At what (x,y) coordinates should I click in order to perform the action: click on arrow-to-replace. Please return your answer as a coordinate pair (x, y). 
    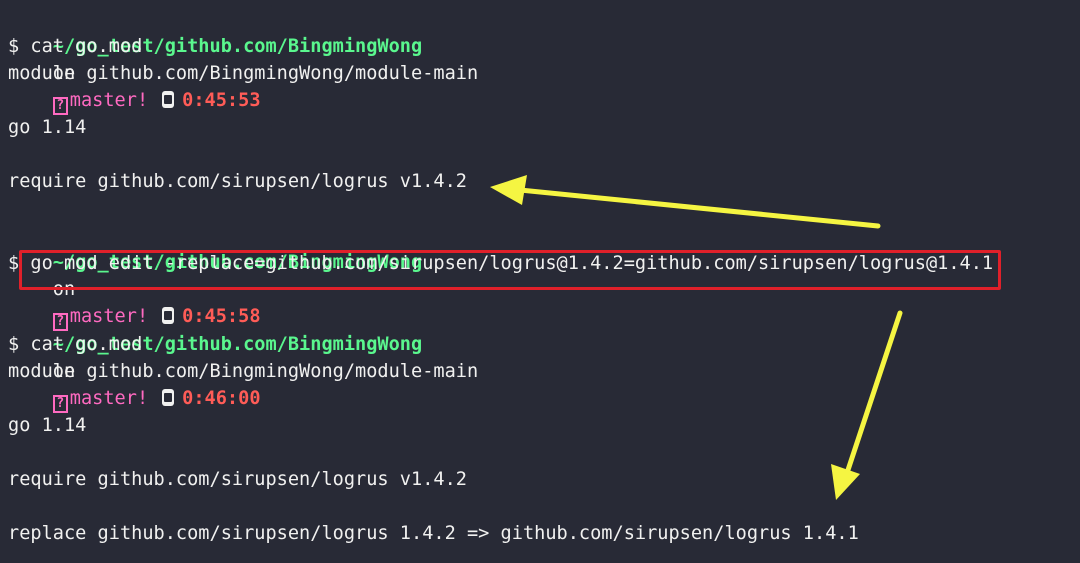
    Looking at the image, I should click on (867, 405).